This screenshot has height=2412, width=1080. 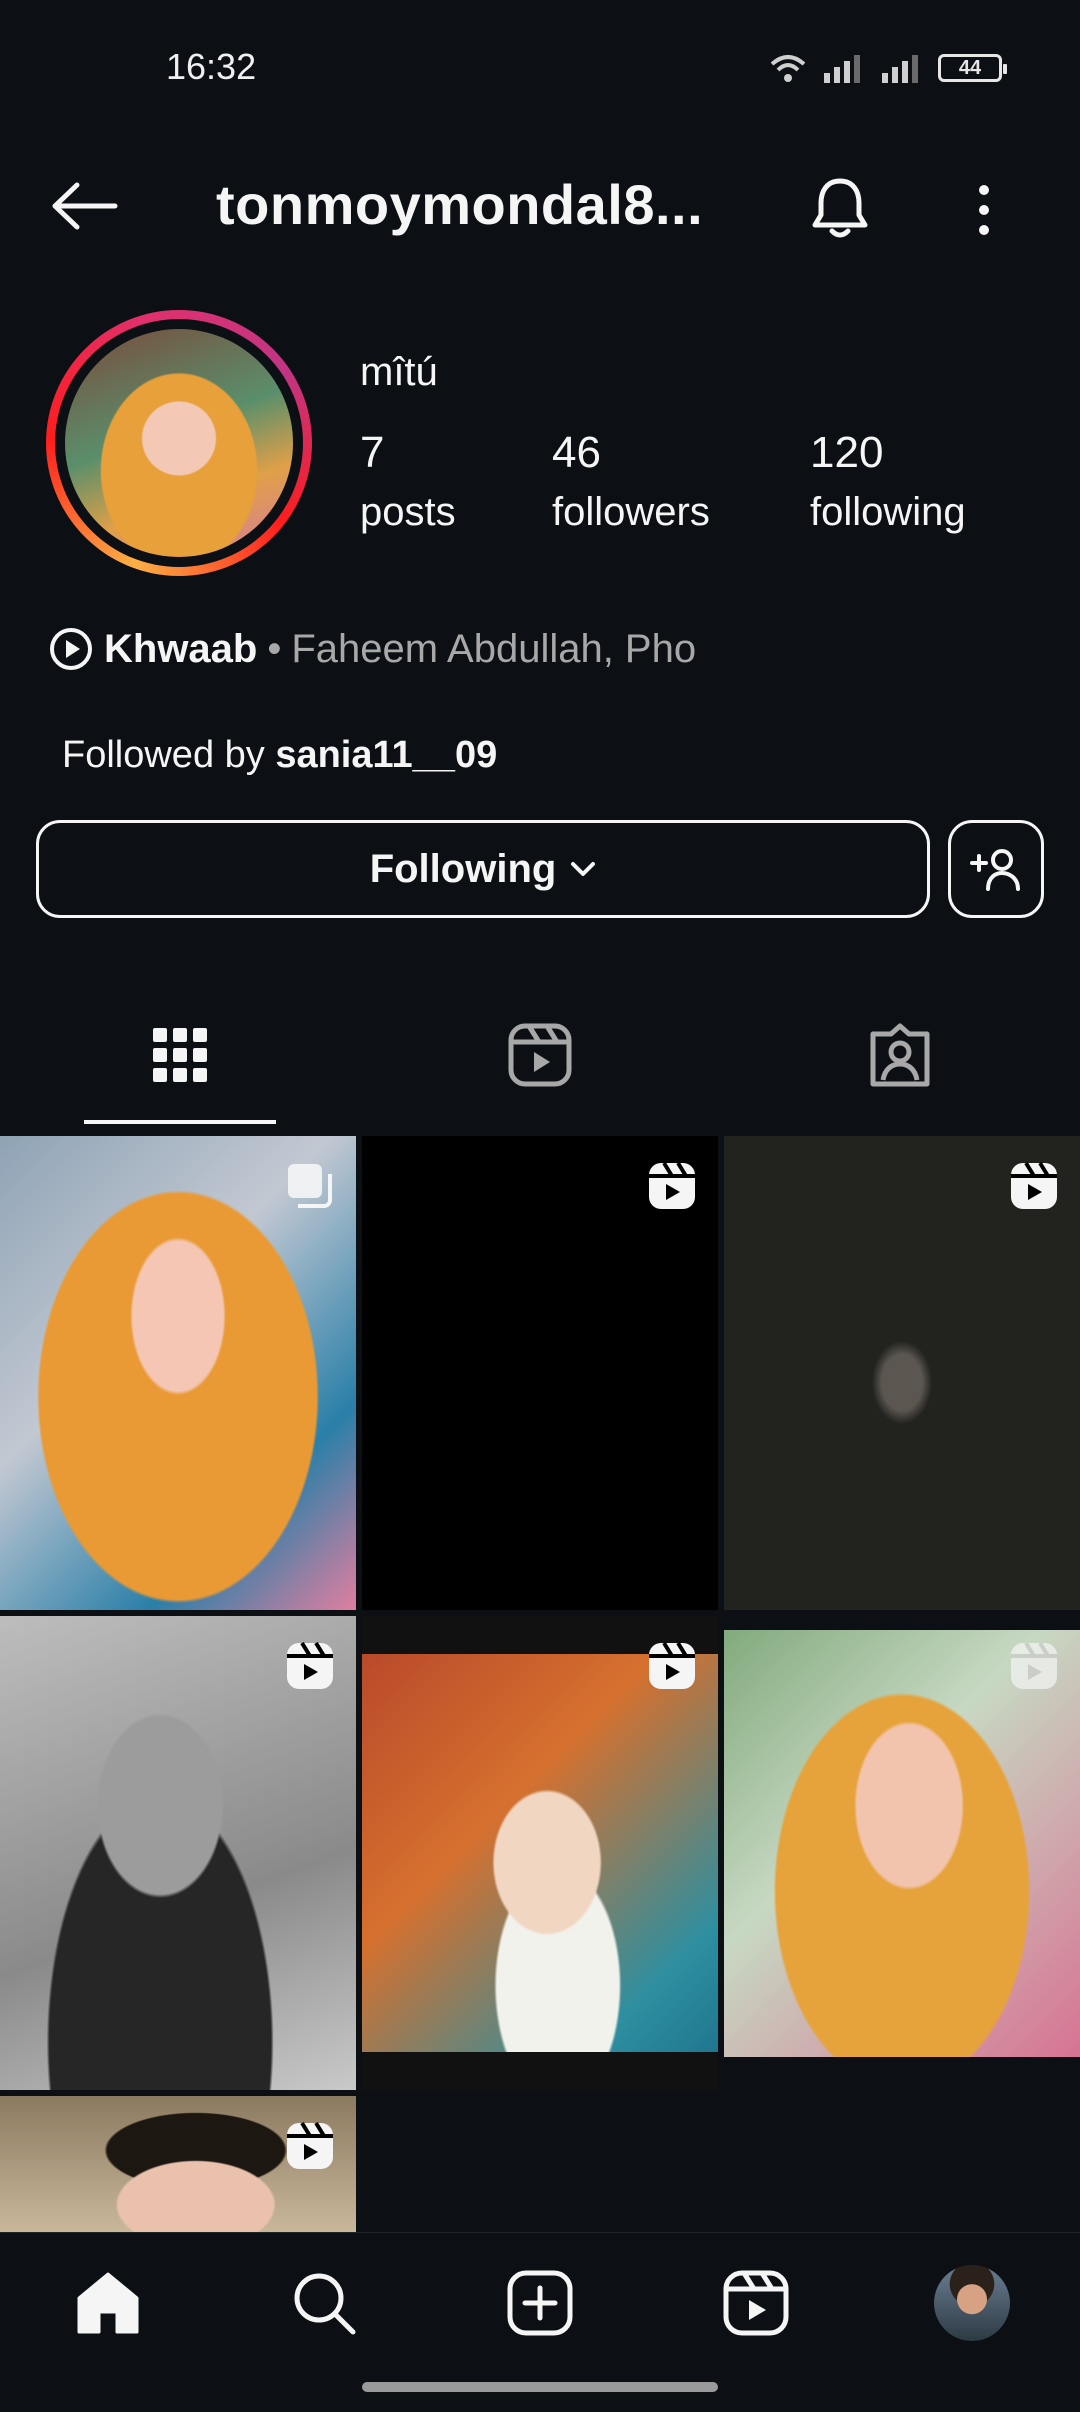 I want to click on tab-grid, so click(x=180, y=1055).